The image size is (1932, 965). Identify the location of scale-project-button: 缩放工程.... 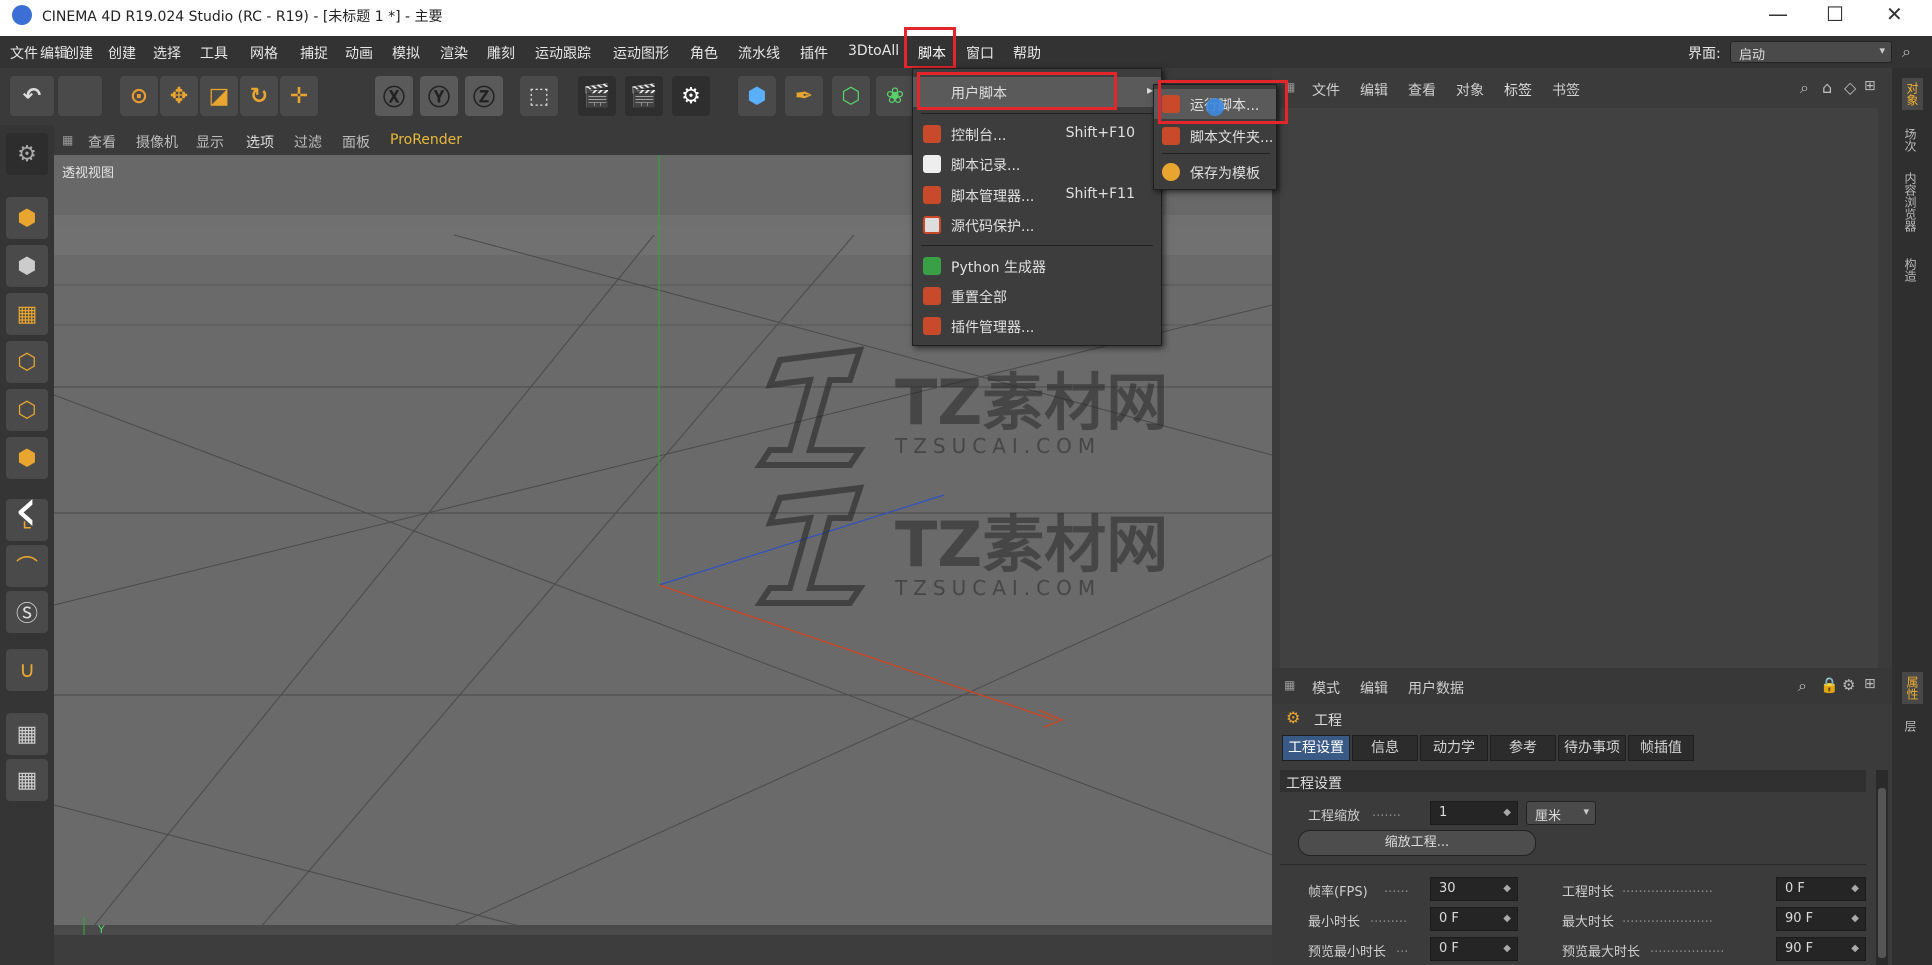
(1417, 843).